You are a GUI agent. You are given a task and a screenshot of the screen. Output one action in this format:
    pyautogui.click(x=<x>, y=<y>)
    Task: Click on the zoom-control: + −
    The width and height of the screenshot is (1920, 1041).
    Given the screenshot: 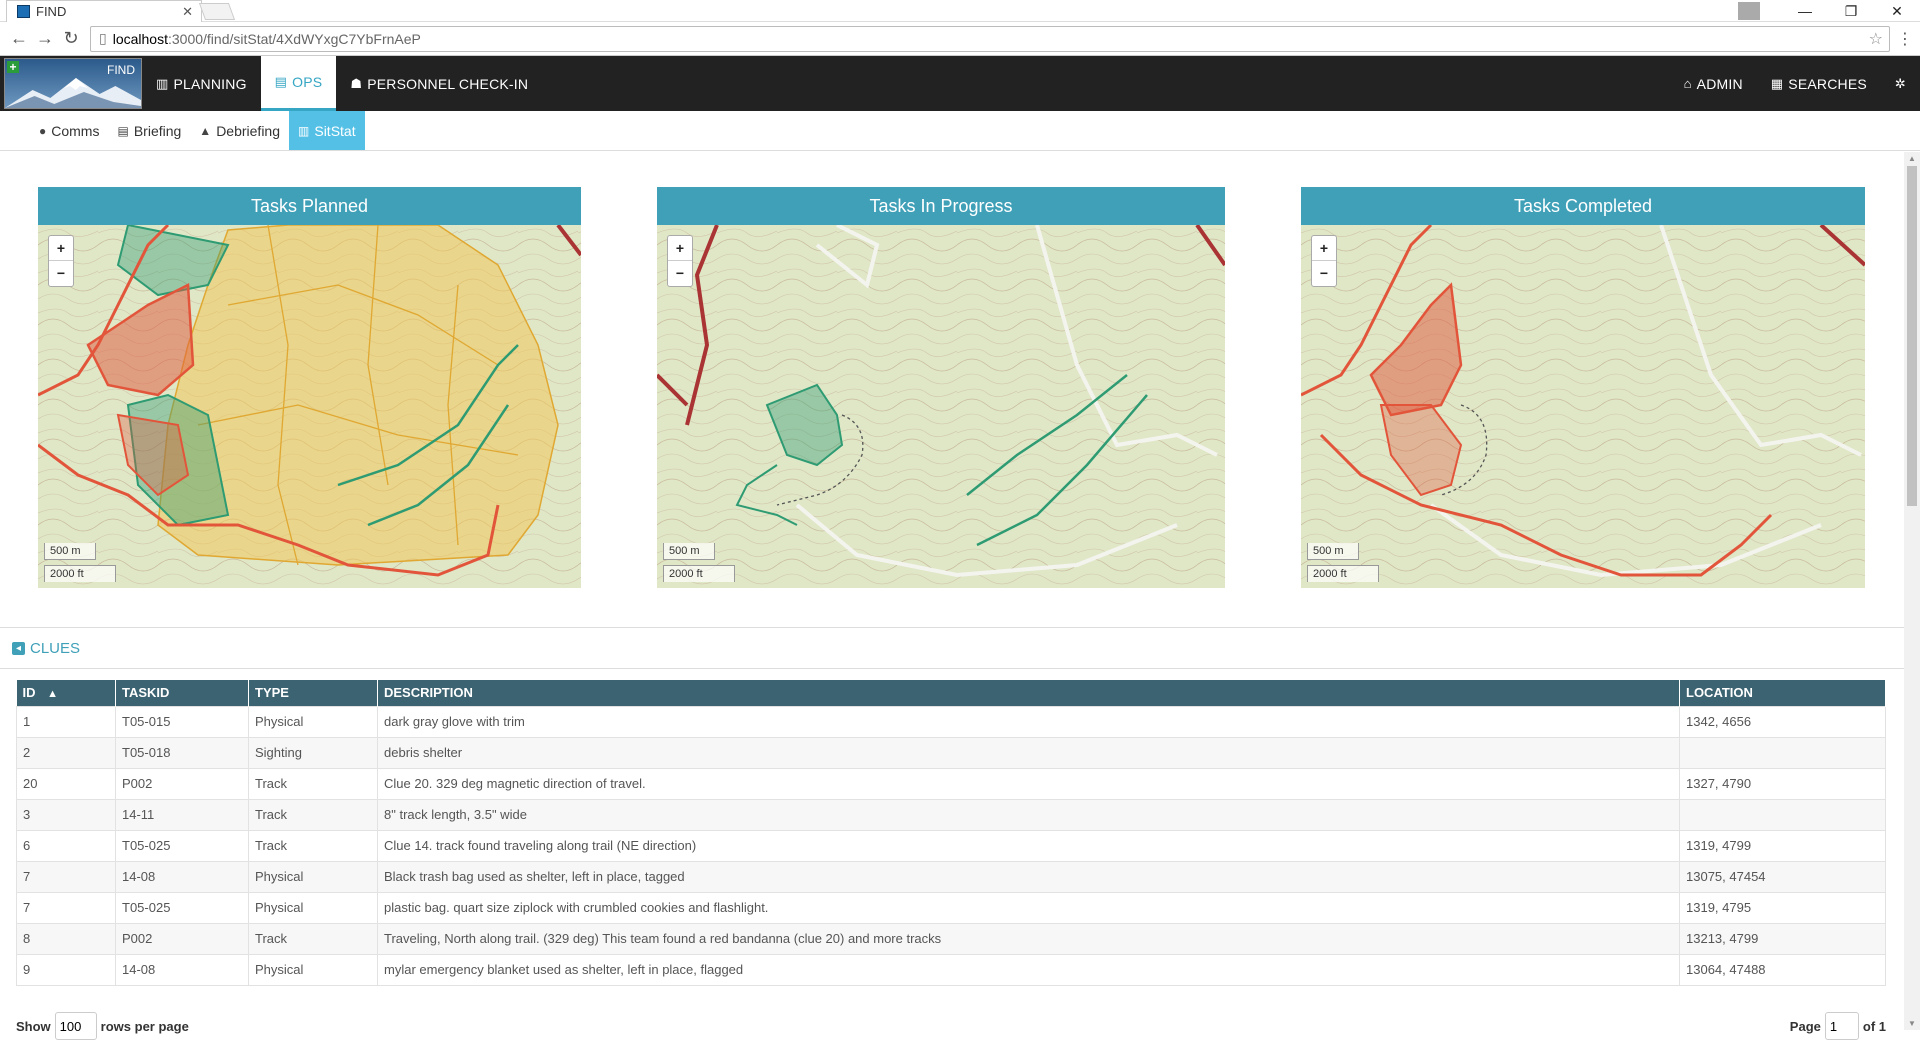 What is the action you would take?
    pyautogui.click(x=61, y=261)
    